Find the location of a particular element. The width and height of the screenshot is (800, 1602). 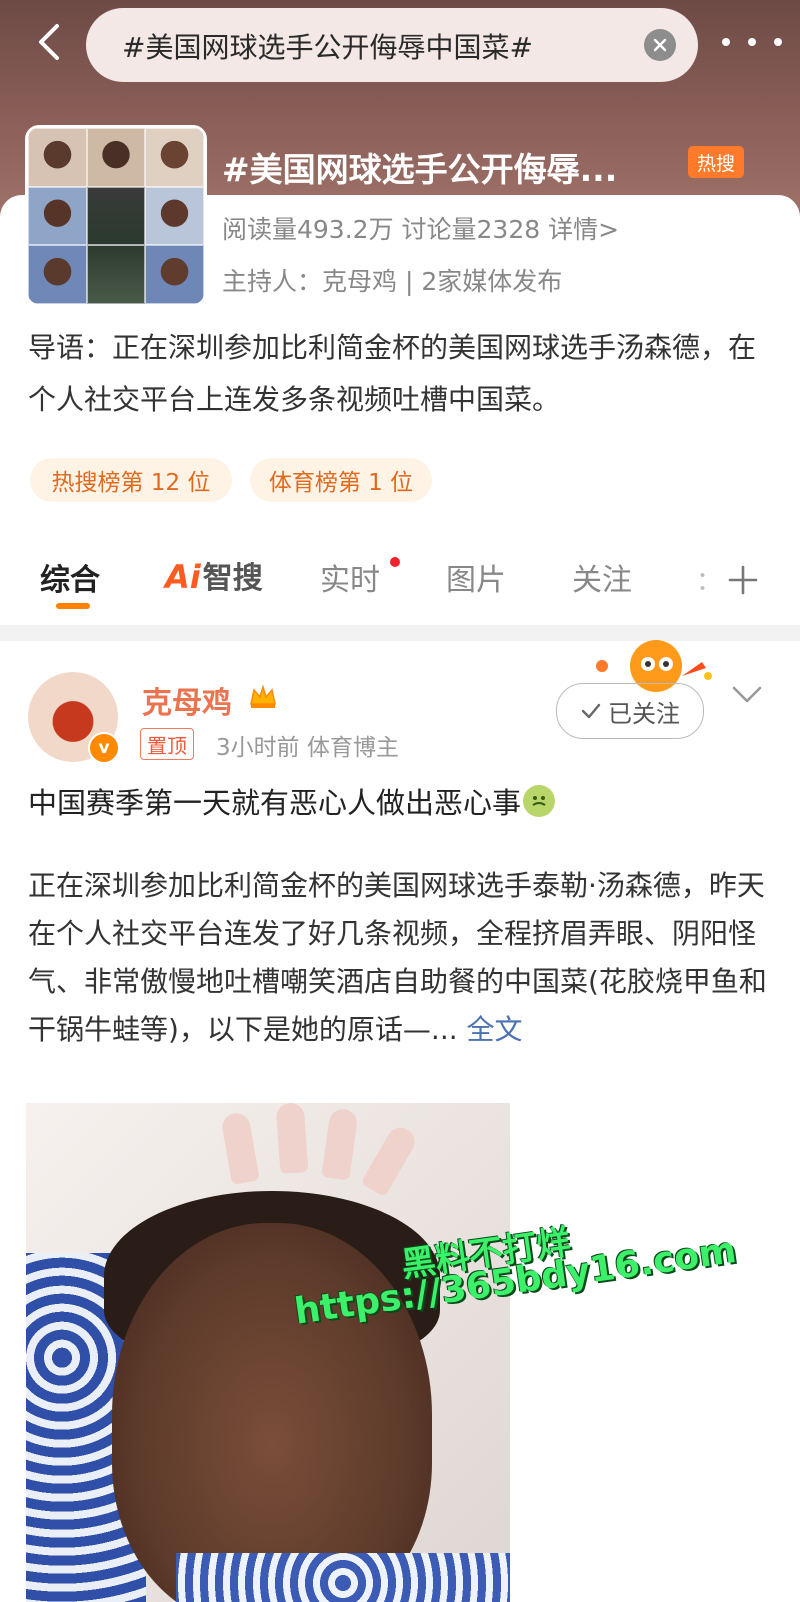

tab-images: 图片 is located at coordinates (476, 577).